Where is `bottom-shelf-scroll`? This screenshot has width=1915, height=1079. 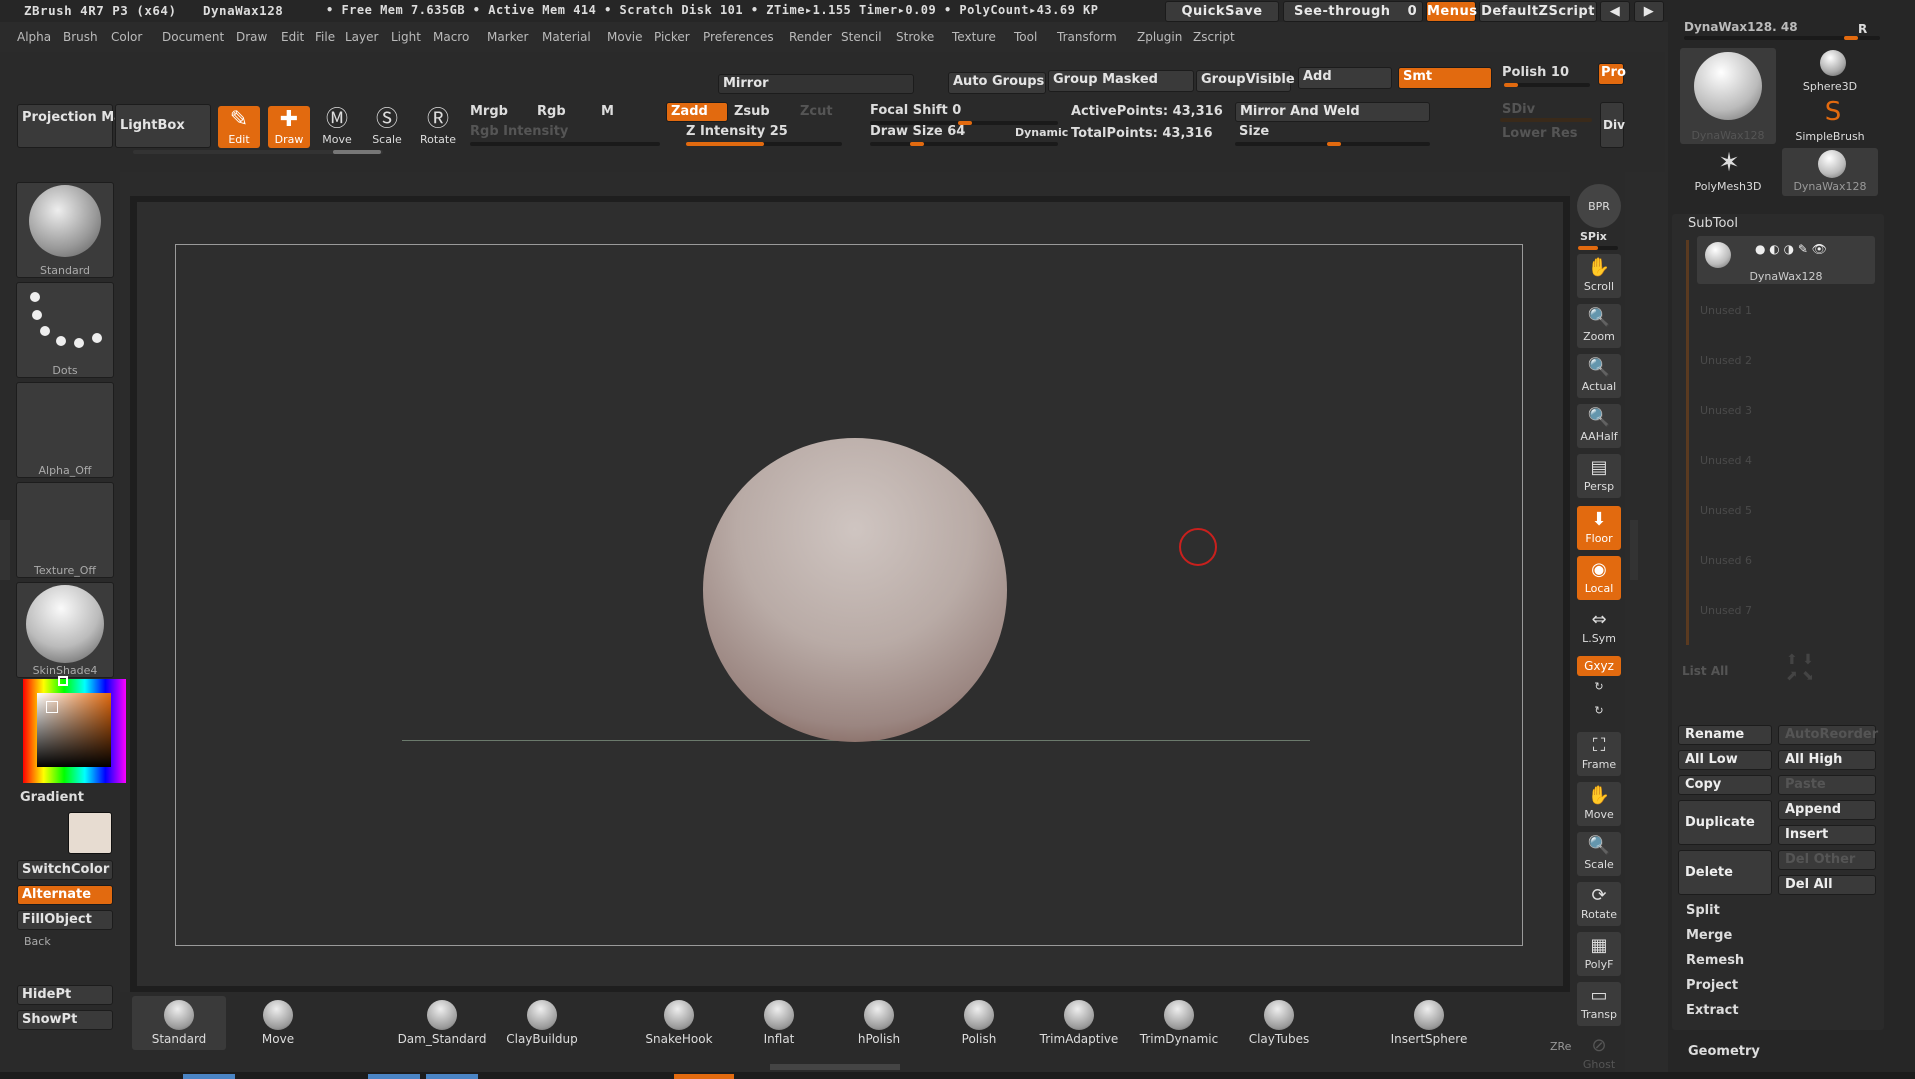 bottom-shelf-scroll is located at coordinates (835, 1067).